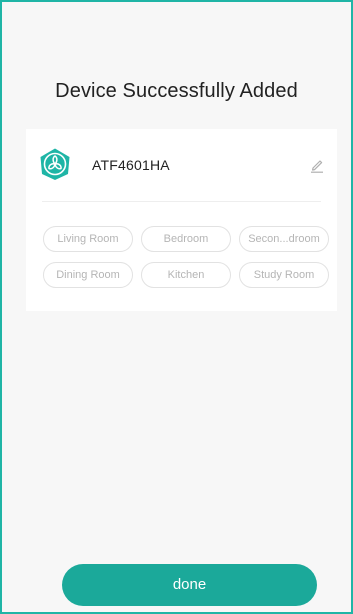 The height and width of the screenshot is (614, 353). What do you see at coordinates (181, 165) in the screenshot?
I see `device-row: ATF4601HA` at bounding box center [181, 165].